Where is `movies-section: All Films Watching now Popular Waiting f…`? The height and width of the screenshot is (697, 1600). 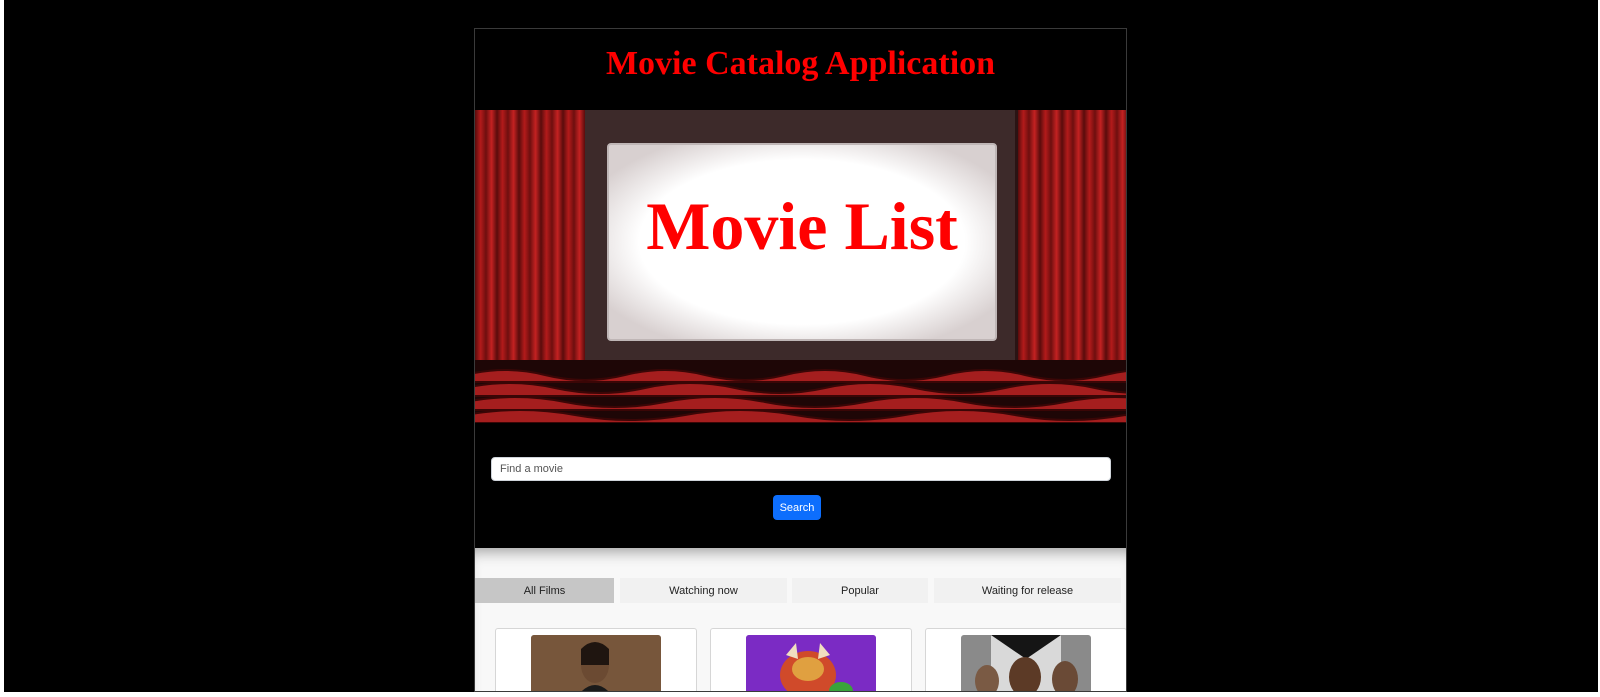 movies-section: All Films Watching now Popular Waiting f… is located at coordinates (800, 619).